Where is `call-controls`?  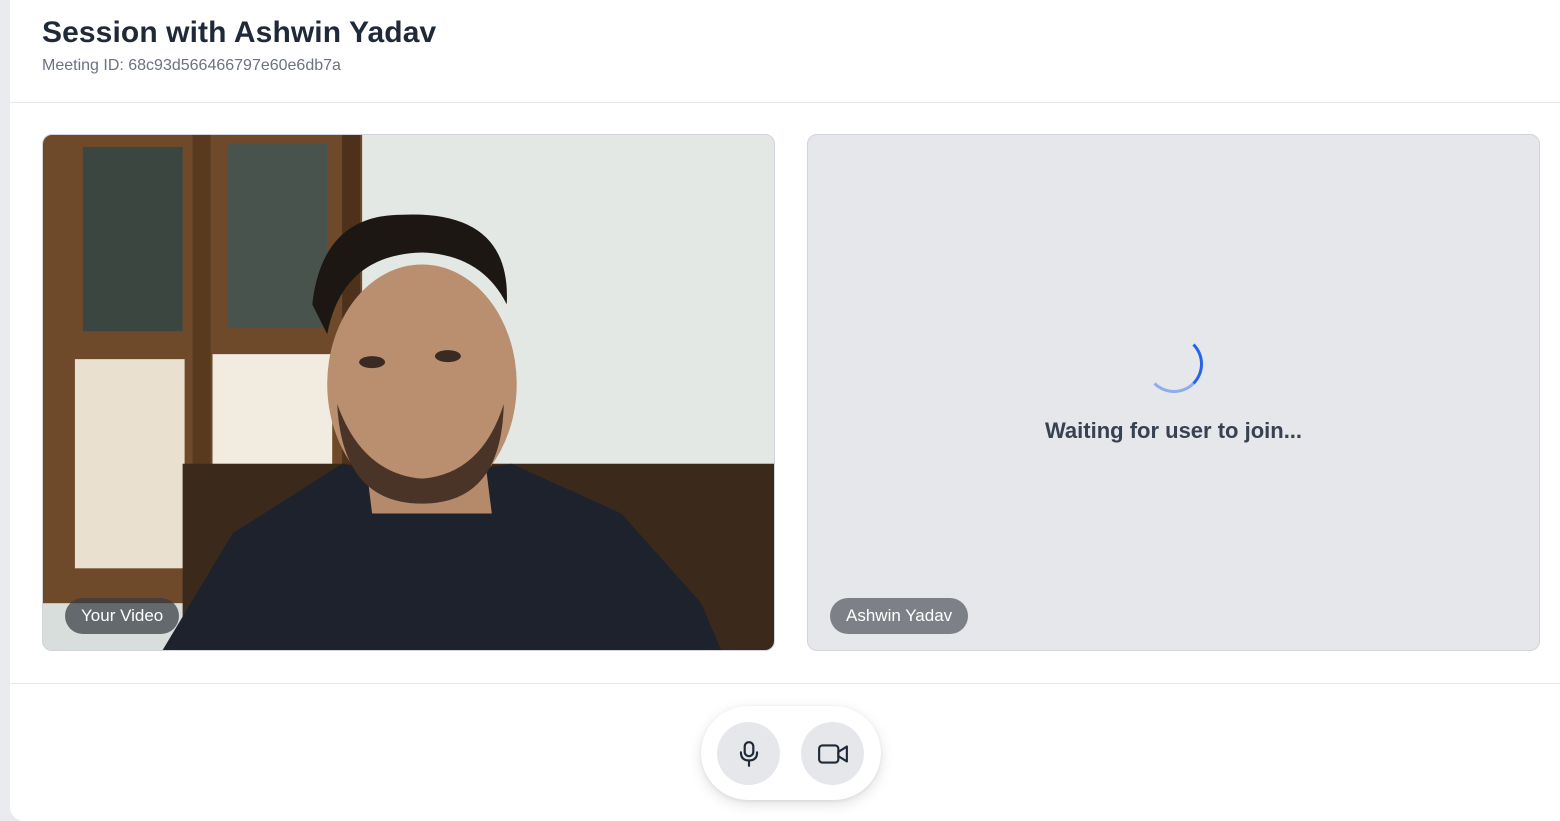 call-controls is located at coordinates (791, 753).